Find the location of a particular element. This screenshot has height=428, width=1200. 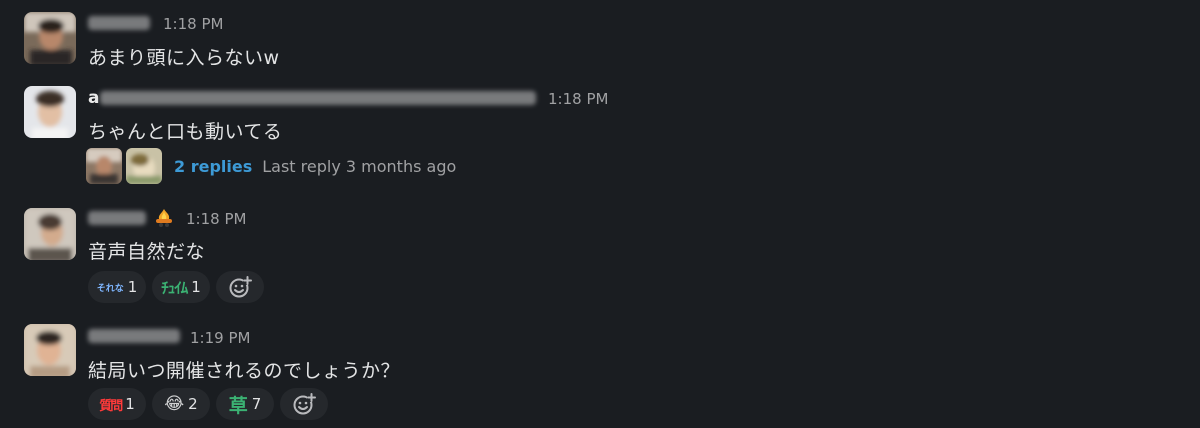

reaction-count: 2 is located at coordinates (193, 404).